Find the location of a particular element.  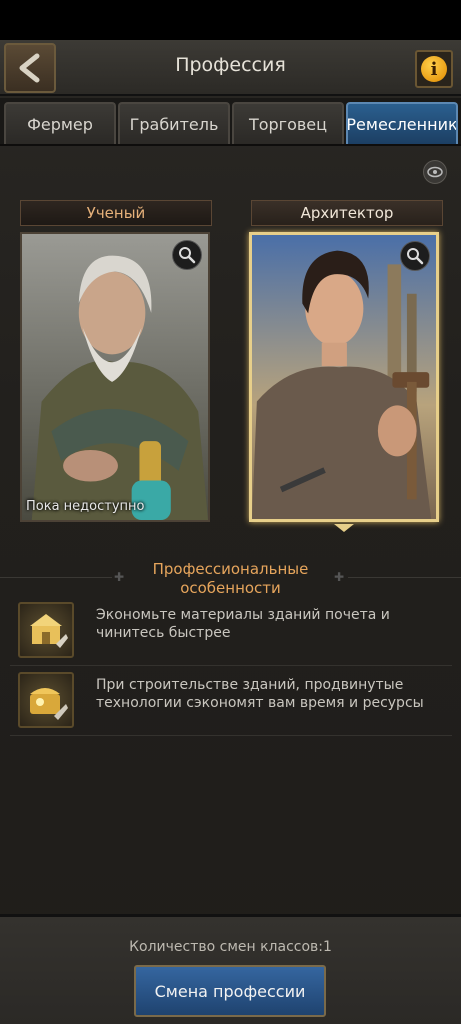

tab-farmer: Фермер is located at coordinates (60, 123).